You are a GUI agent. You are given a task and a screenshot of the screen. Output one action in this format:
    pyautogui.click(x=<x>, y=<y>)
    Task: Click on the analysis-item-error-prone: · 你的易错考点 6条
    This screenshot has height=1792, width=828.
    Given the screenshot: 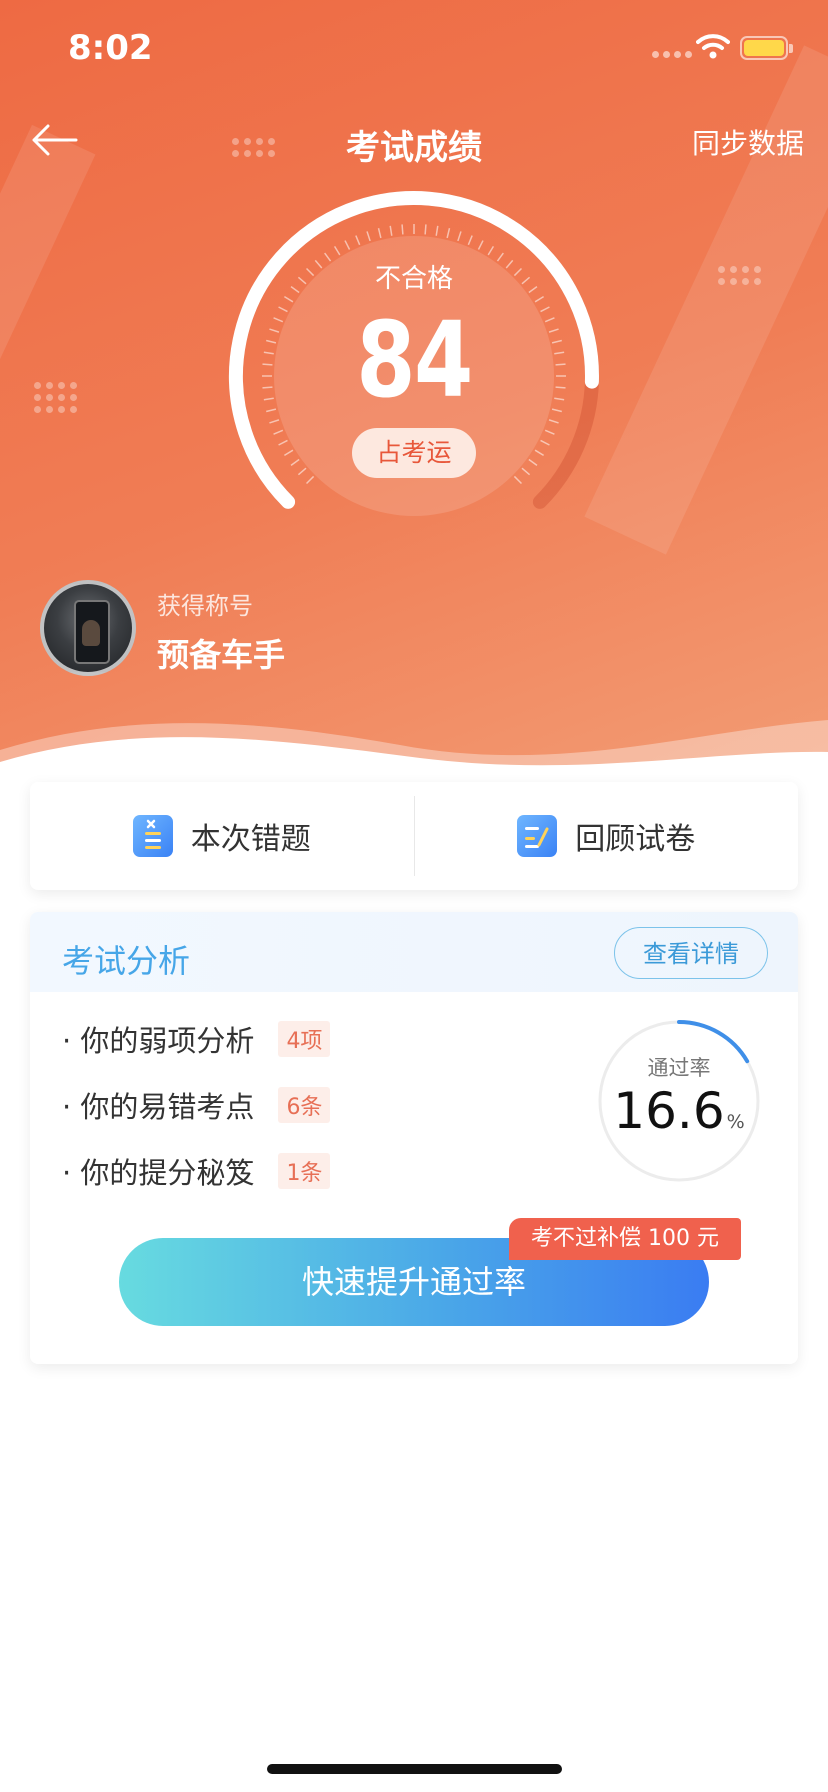 What is the action you would take?
    pyautogui.click(x=196, y=1105)
    